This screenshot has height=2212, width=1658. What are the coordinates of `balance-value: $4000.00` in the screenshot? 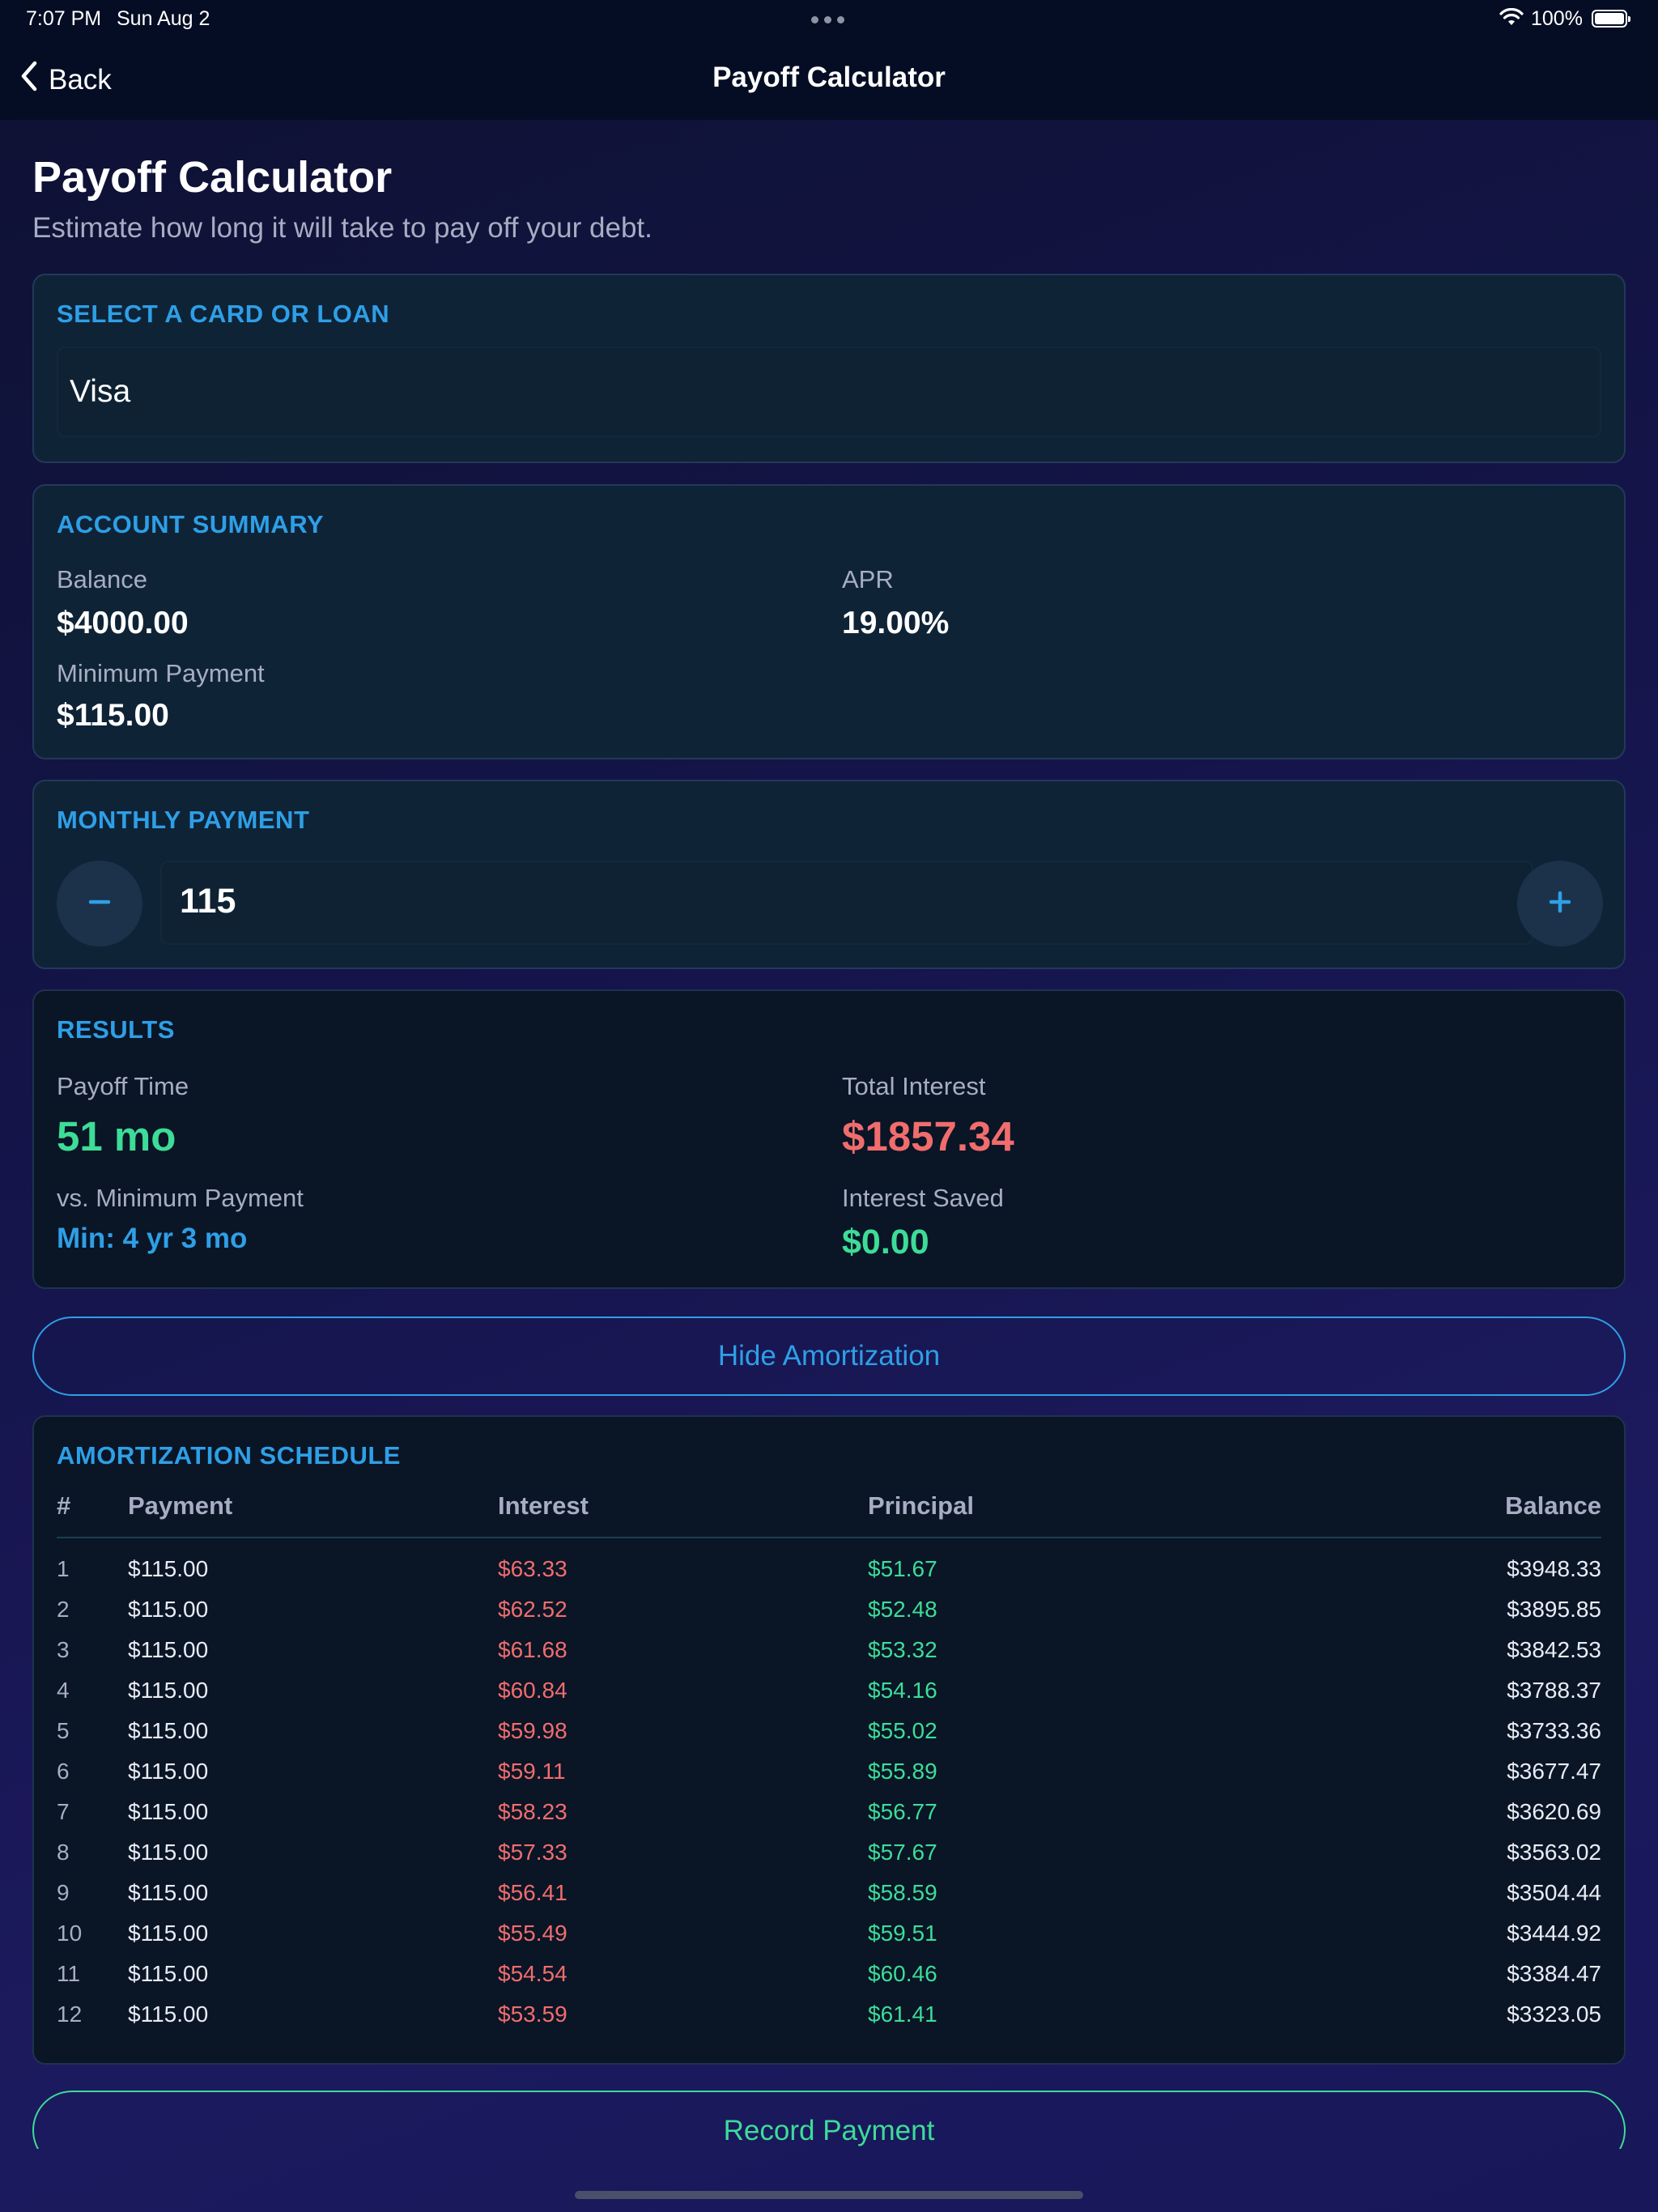 It's located at (123, 623).